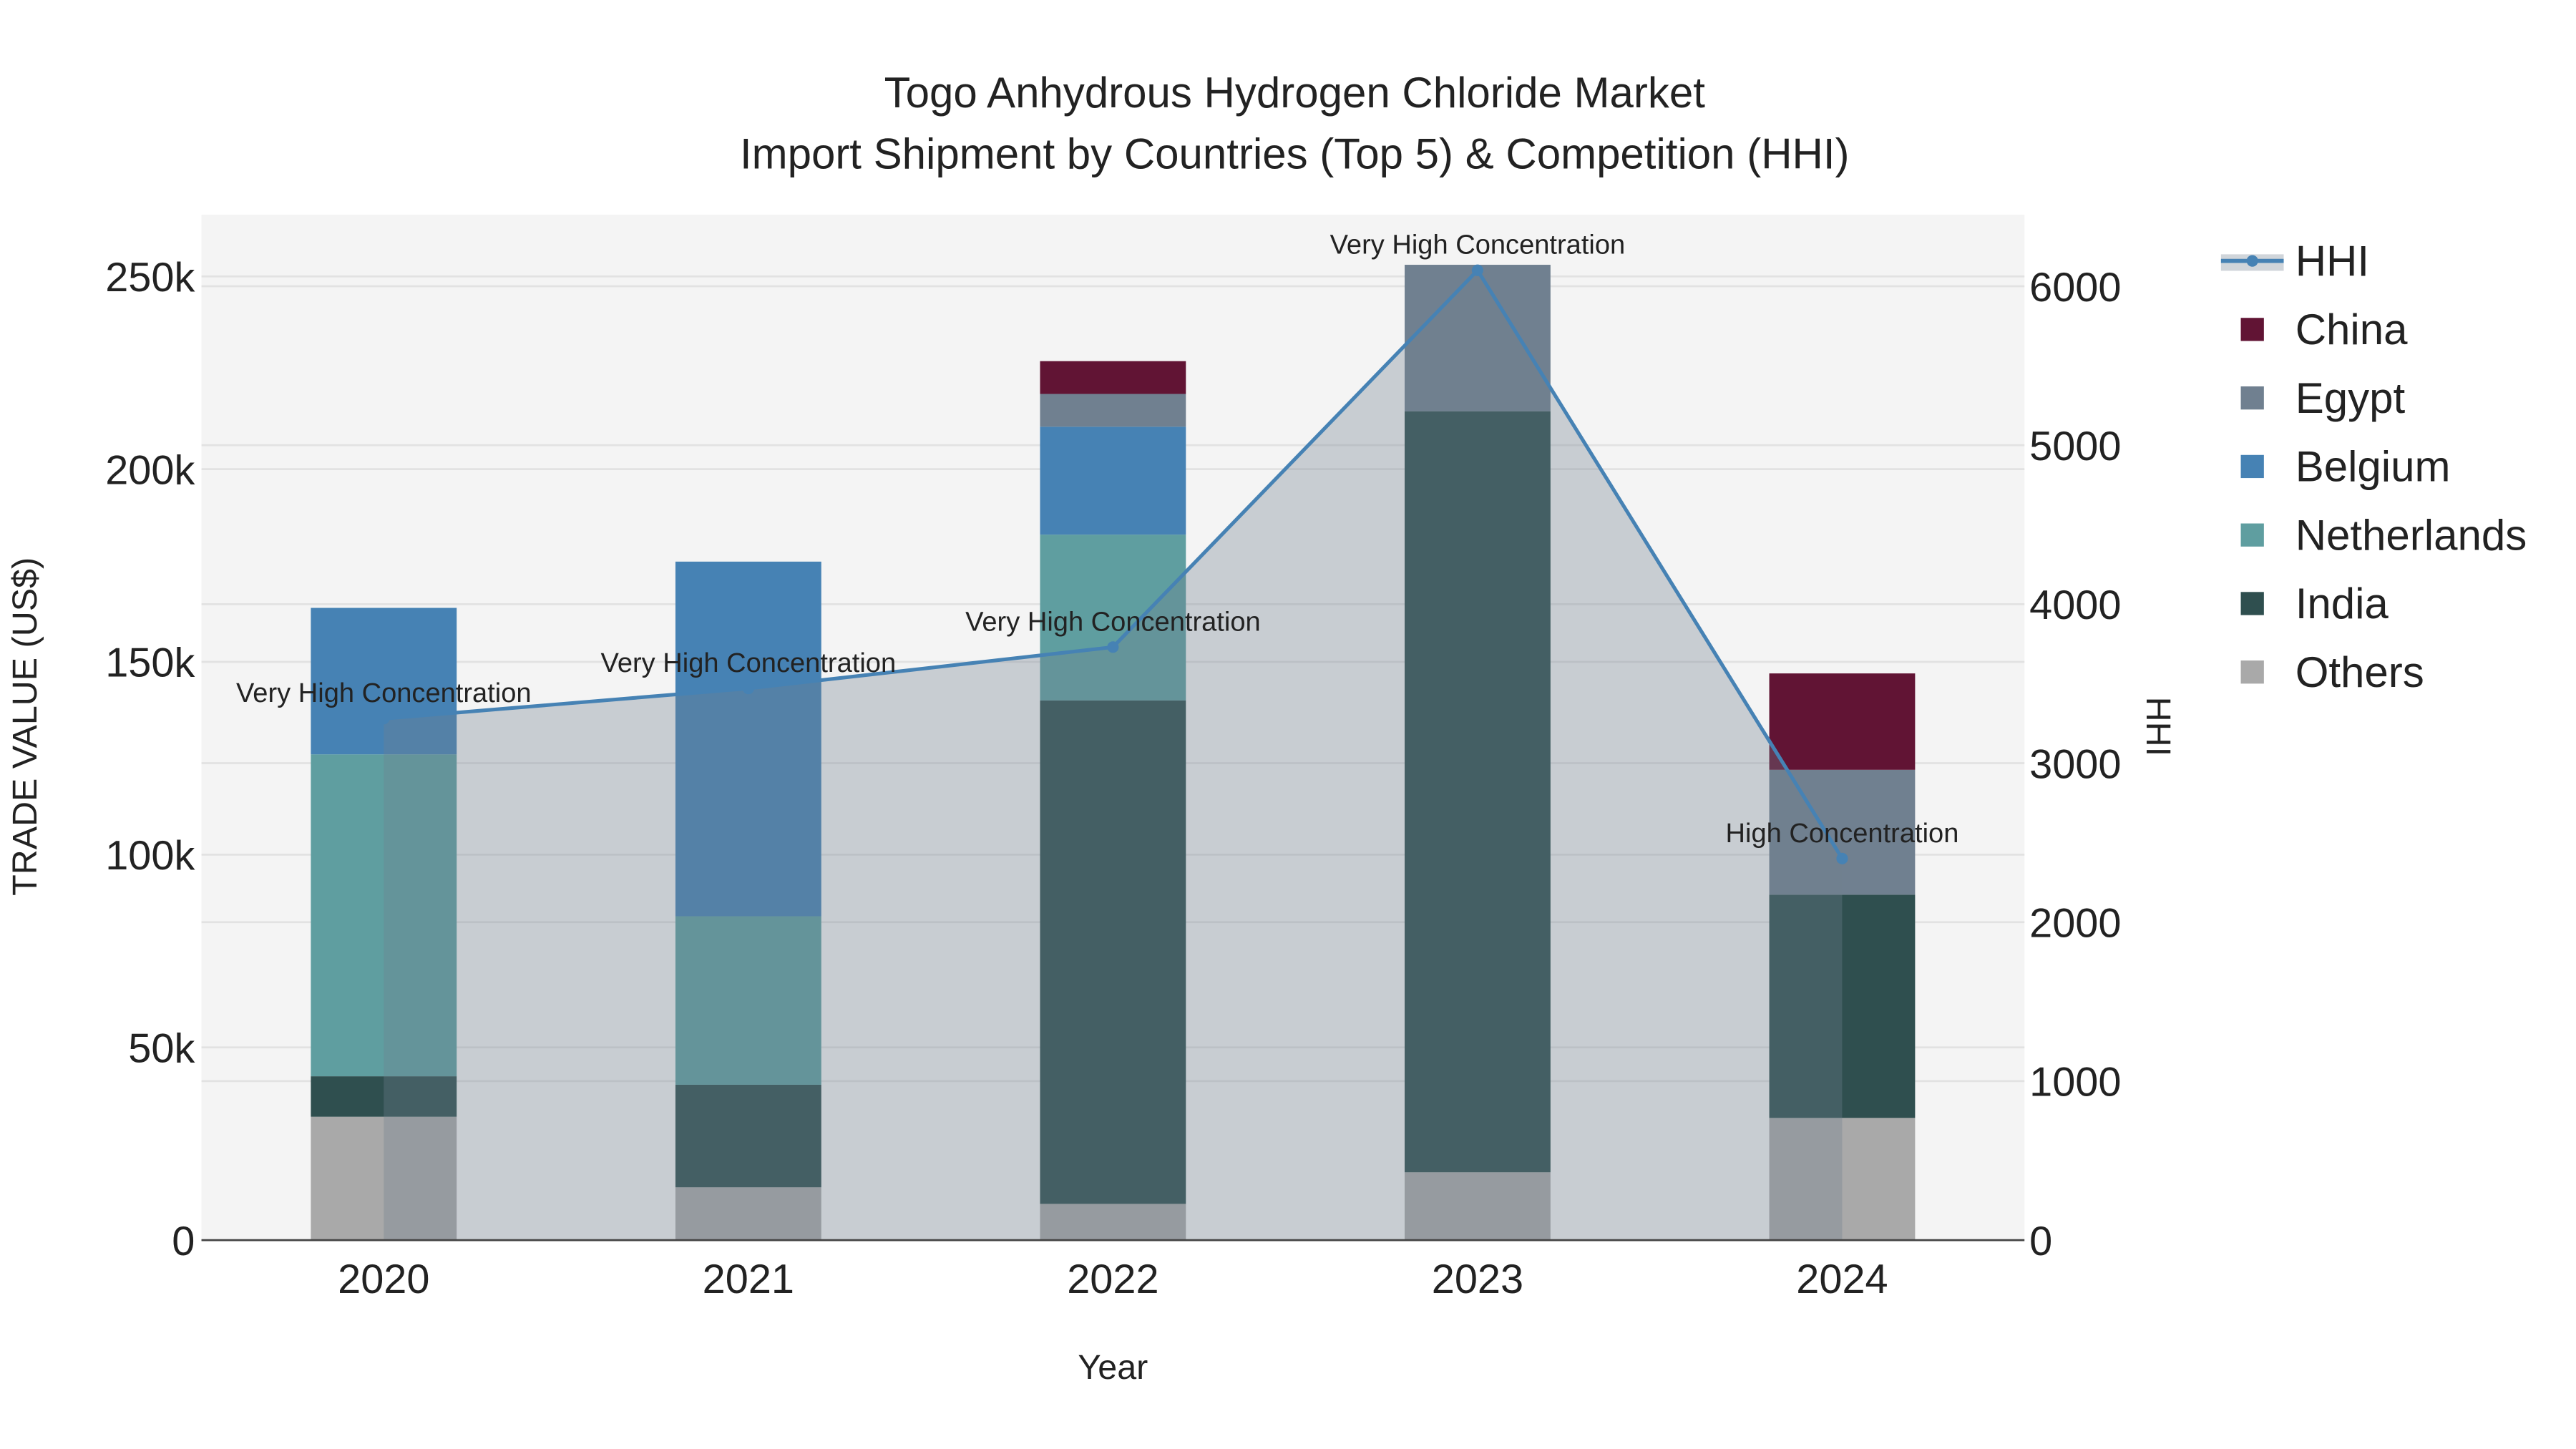 The height and width of the screenshot is (1449, 2576). Describe the element at coordinates (1842, 721) in the screenshot. I see `bar-china-2024` at that location.